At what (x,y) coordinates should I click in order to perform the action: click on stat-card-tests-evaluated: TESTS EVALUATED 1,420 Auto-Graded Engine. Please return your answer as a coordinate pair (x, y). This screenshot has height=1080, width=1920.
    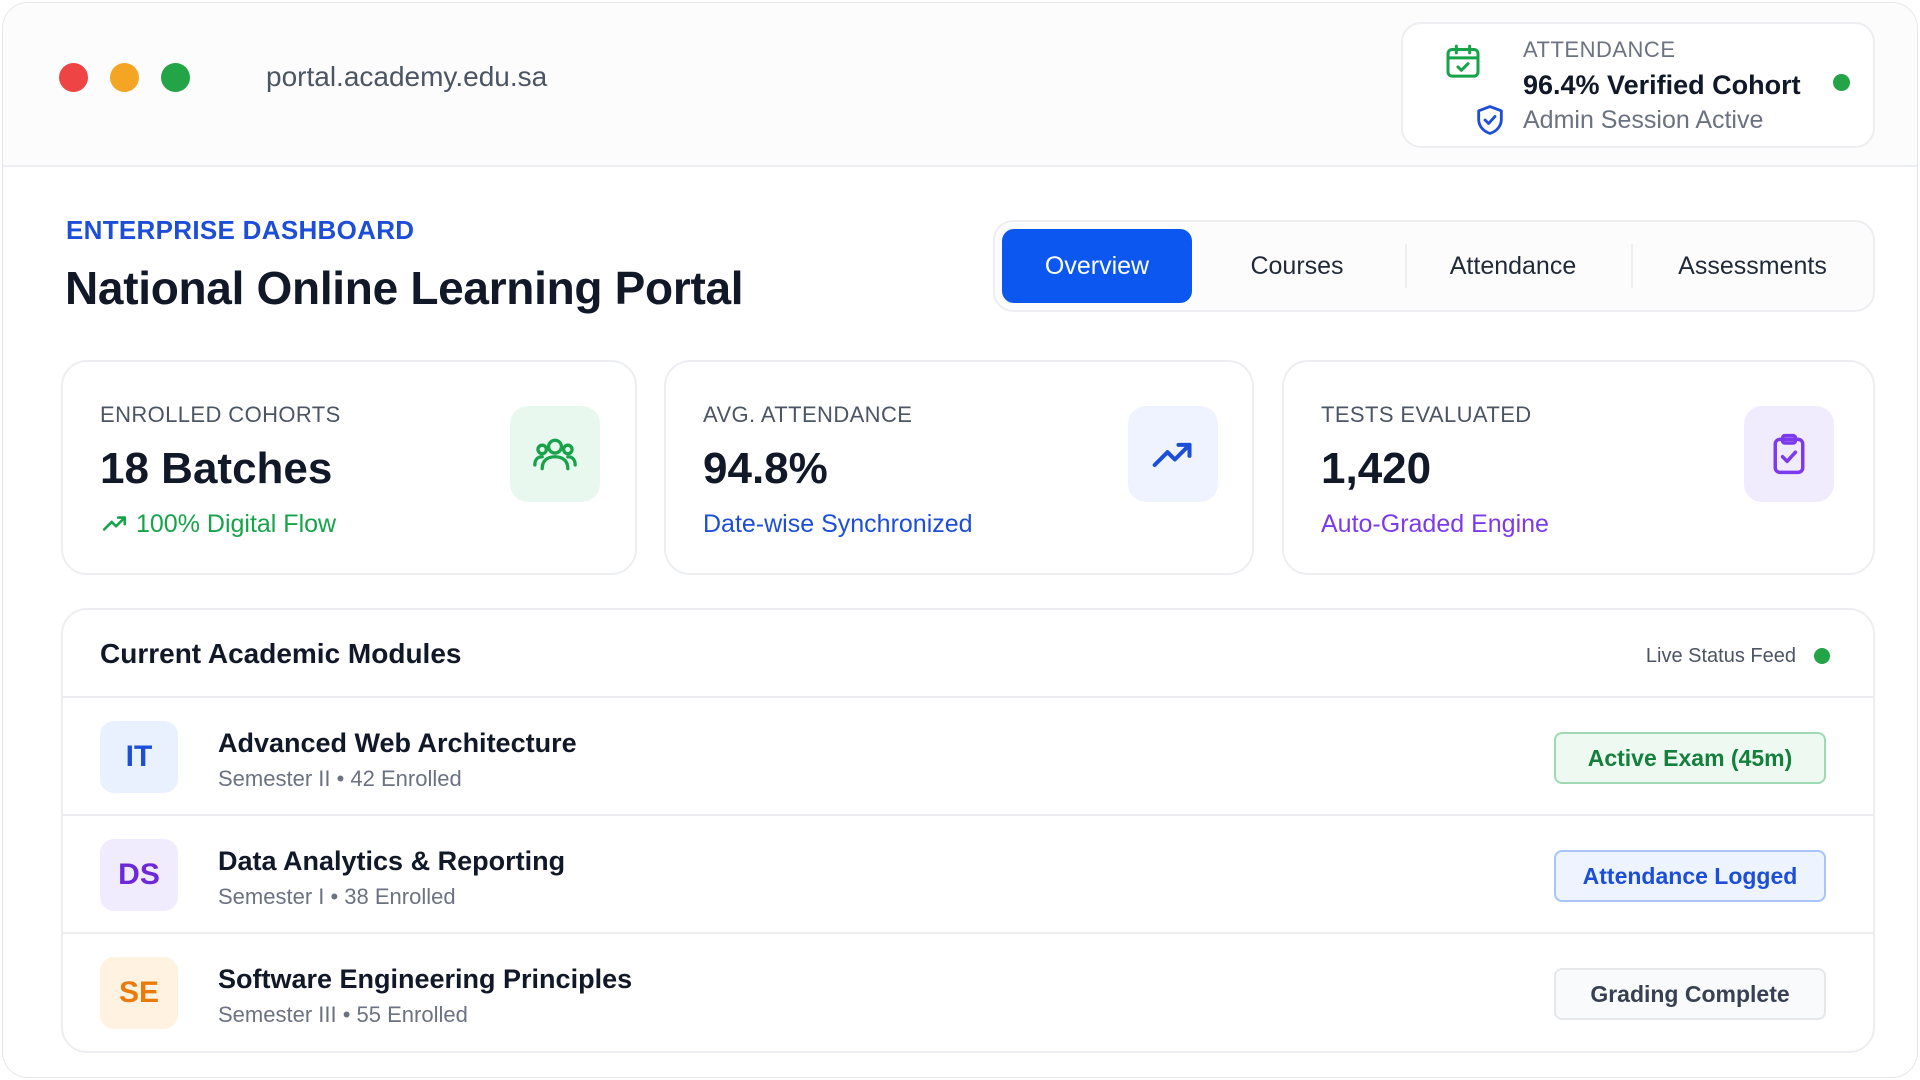
    Looking at the image, I should click on (1578, 467).